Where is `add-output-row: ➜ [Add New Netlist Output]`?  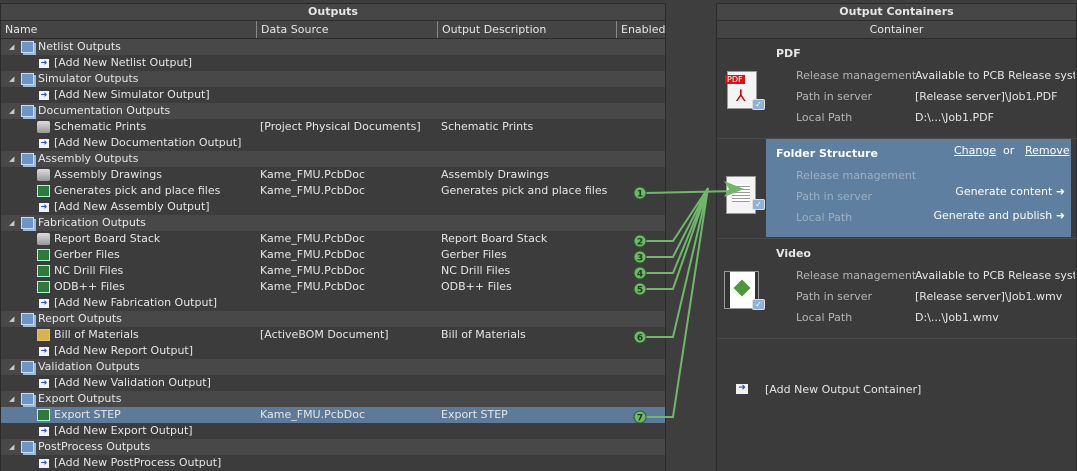
add-output-row: ➜ [Add New Netlist Output] is located at coordinates (333, 63).